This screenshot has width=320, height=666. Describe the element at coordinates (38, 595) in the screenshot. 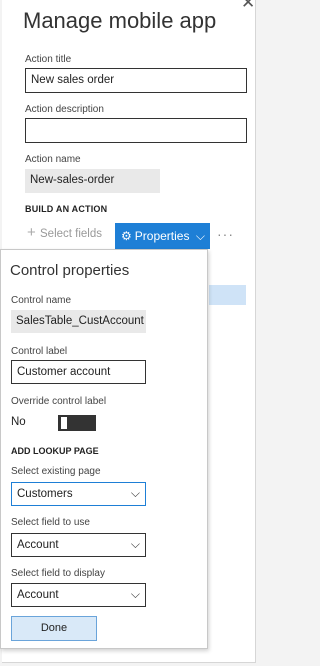

I see `field-to-display-value: Account` at that location.